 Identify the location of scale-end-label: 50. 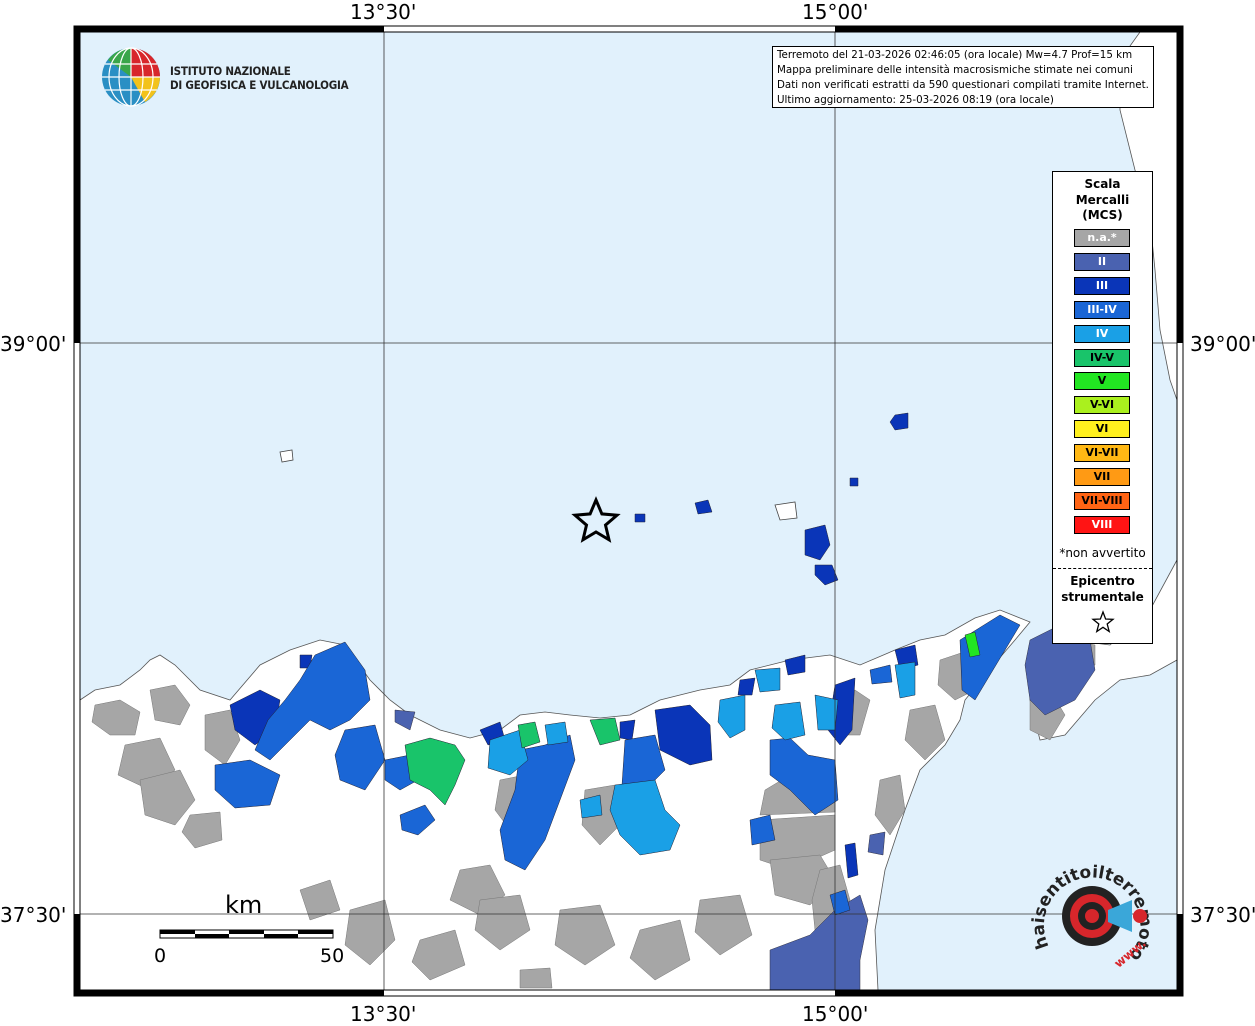
(332, 956).